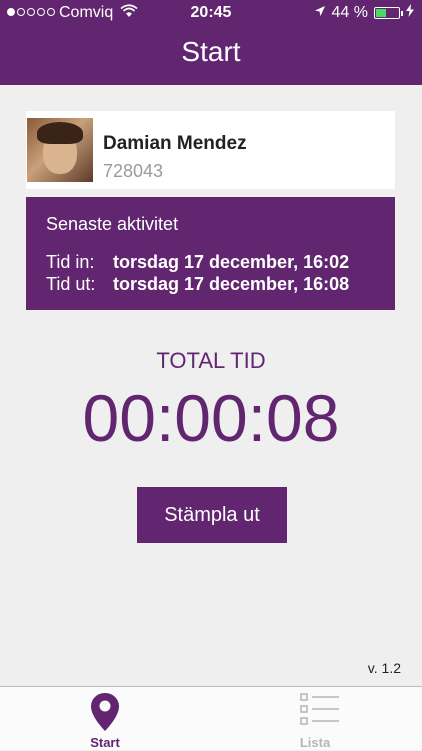  What do you see at coordinates (410, 13) in the screenshot?
I see `charging-icon` at bounding box center [410, 13].